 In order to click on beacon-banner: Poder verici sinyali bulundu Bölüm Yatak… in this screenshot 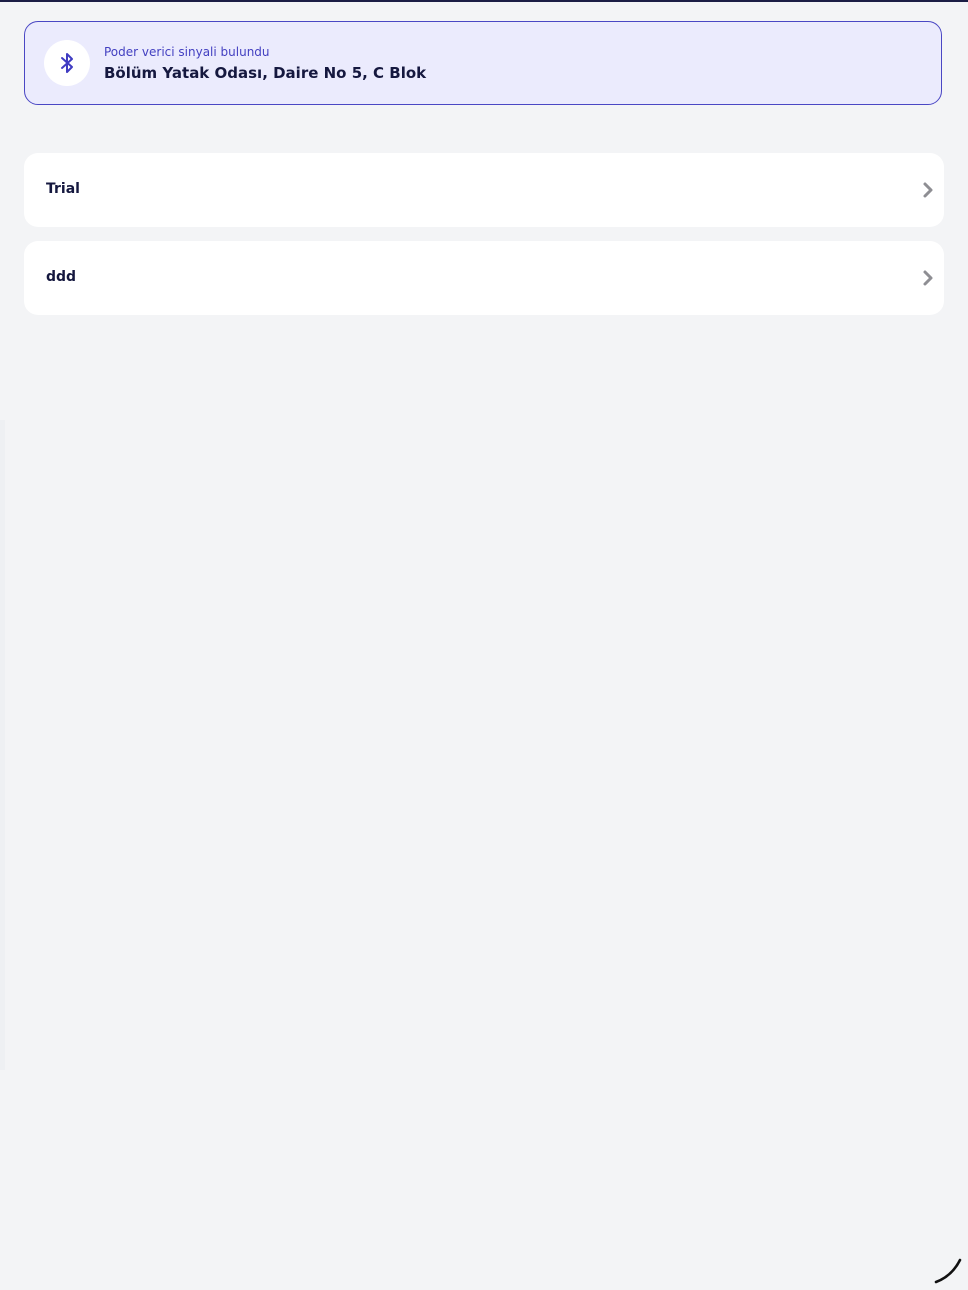, I will do `click(483, 63)`.